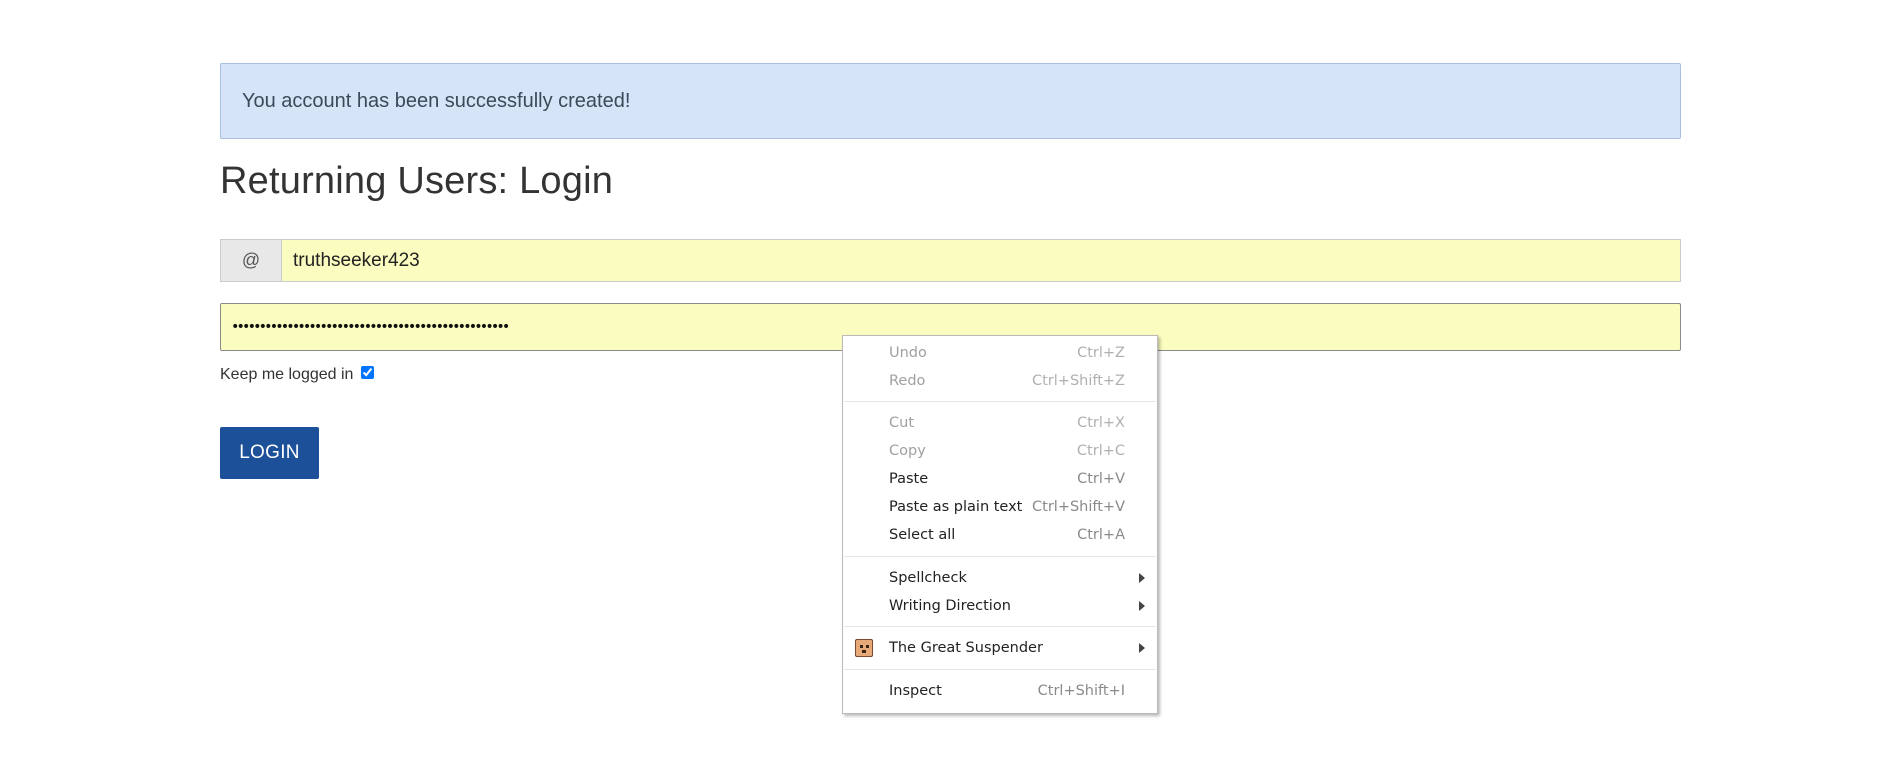 The image size is (1901, 769). I want to click on menu-item-great-suspender: The Great Suspender, so click(1000, 648).